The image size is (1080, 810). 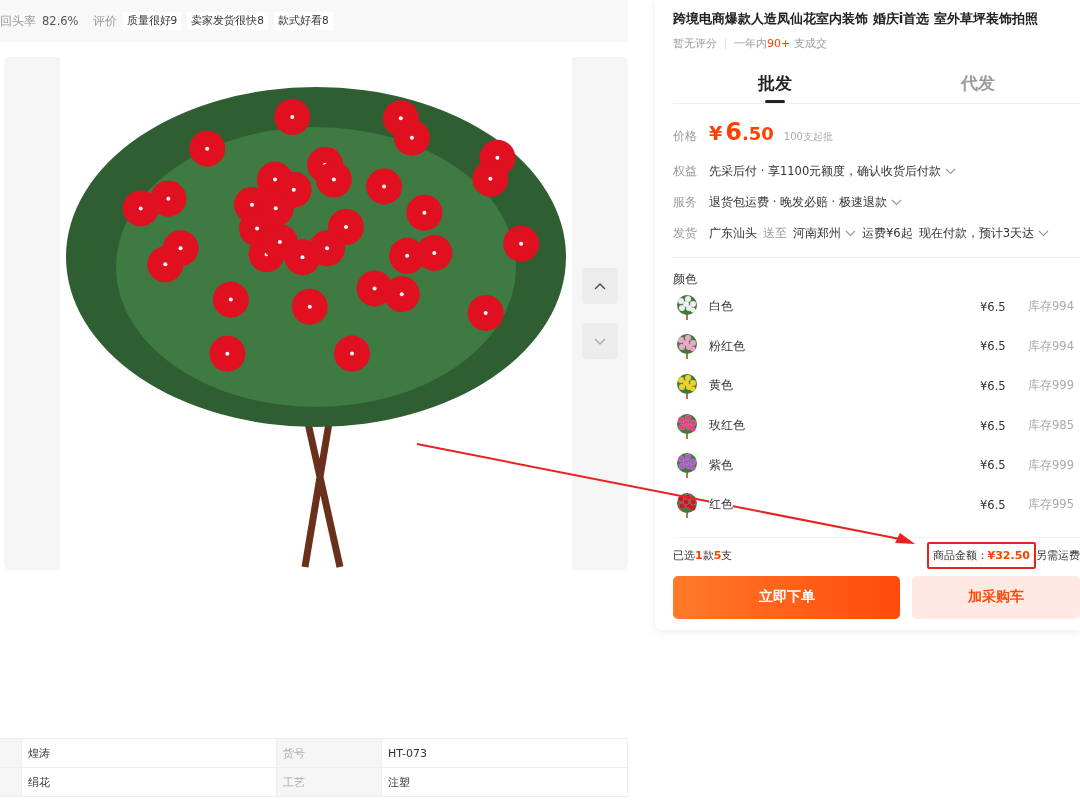 I want to click on option-stock: 库存995, so click(x=1051, y=505).